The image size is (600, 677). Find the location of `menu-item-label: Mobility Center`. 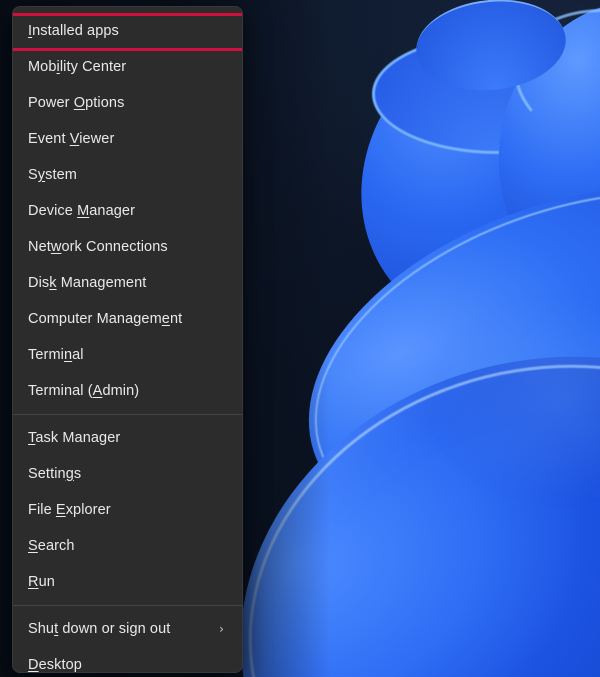

menu-item-label: Mobility Center is located at coordinates (77, 67).